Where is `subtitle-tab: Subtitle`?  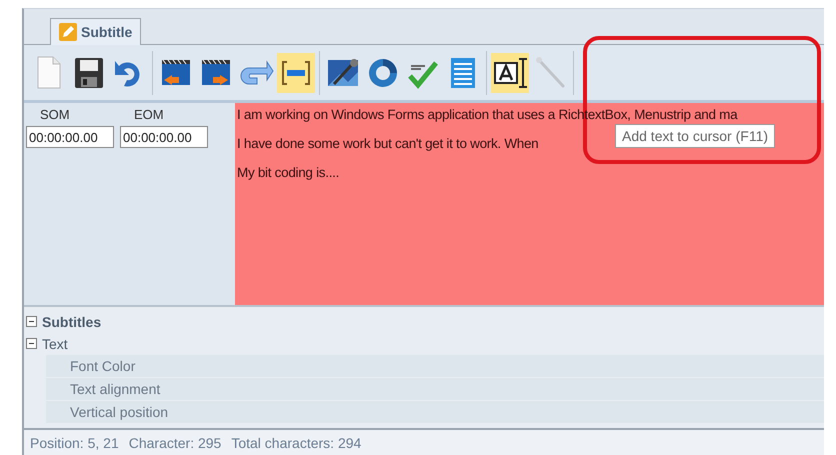
subtitle-tab: Subtitle is located at coordinates (96, 32).